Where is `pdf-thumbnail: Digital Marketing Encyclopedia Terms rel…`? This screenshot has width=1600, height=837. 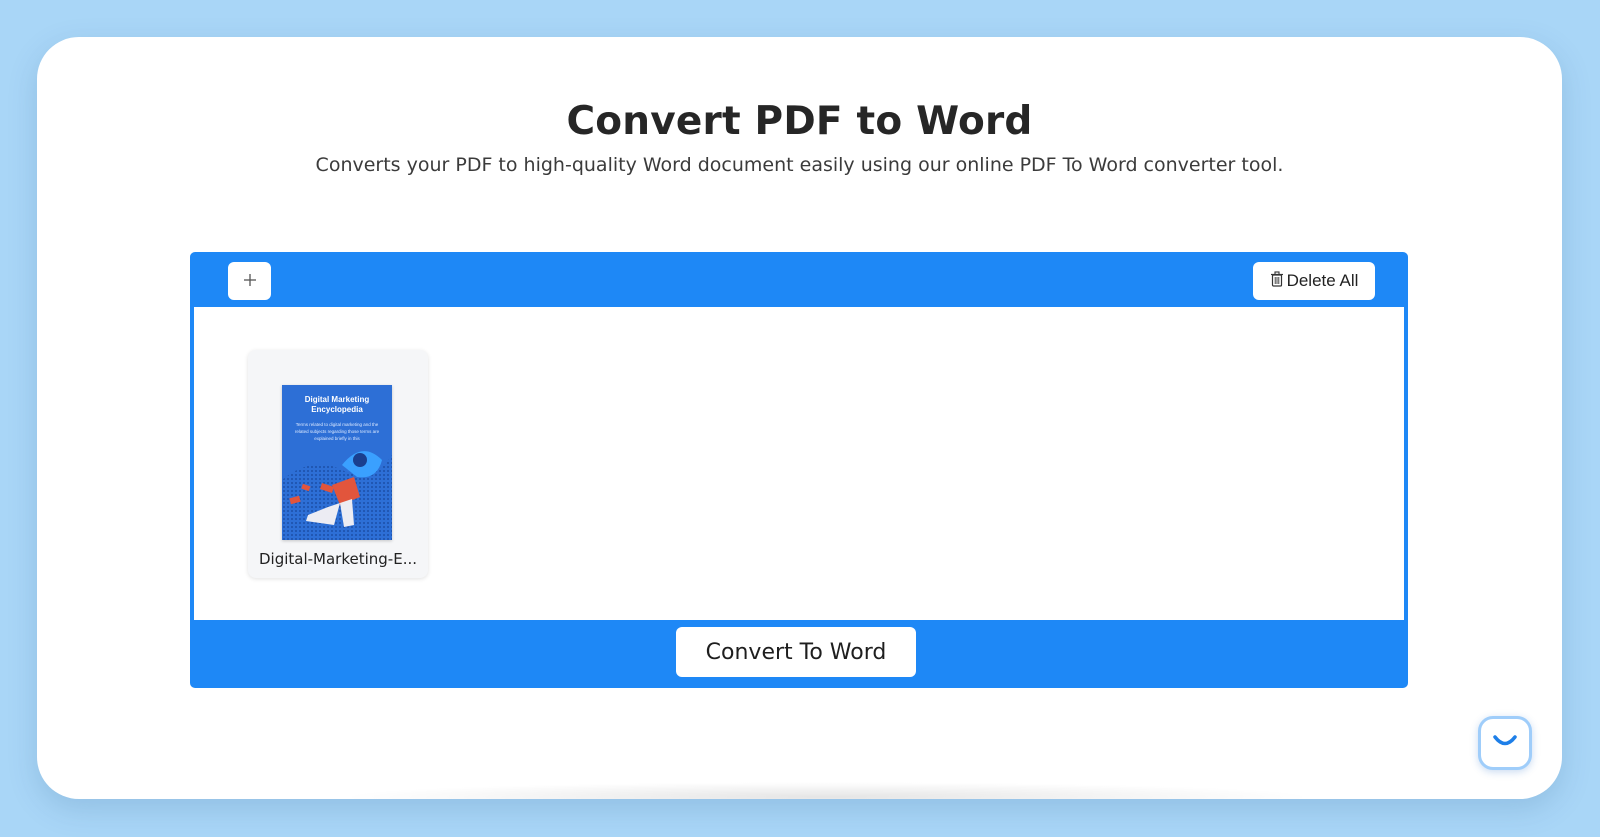
pdf-thumbnail: Digital Marketing Encyclopedia Terms rel… is located at coordinates (337, 462).